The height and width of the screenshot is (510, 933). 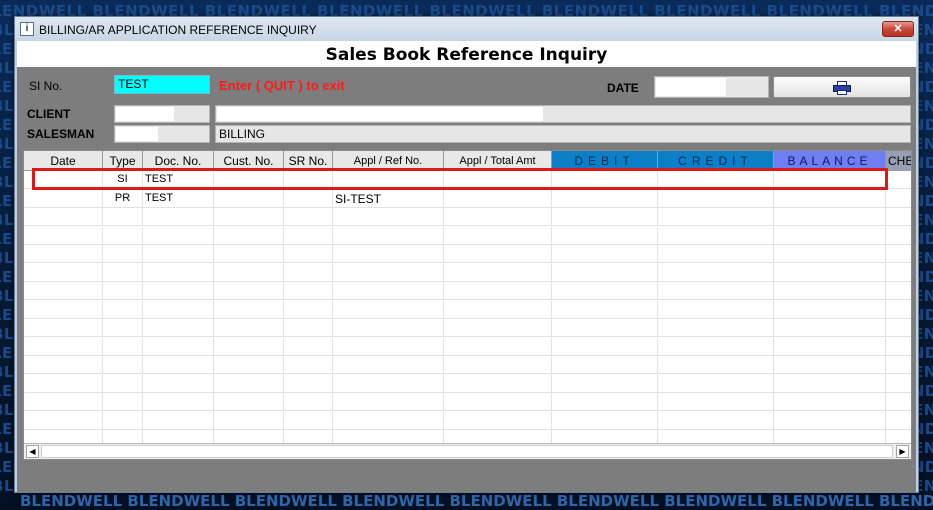 What do you see at coordinates (162, 84) in the screenshot?
I see `si-input: TEST` at bounding box center [162, 84].